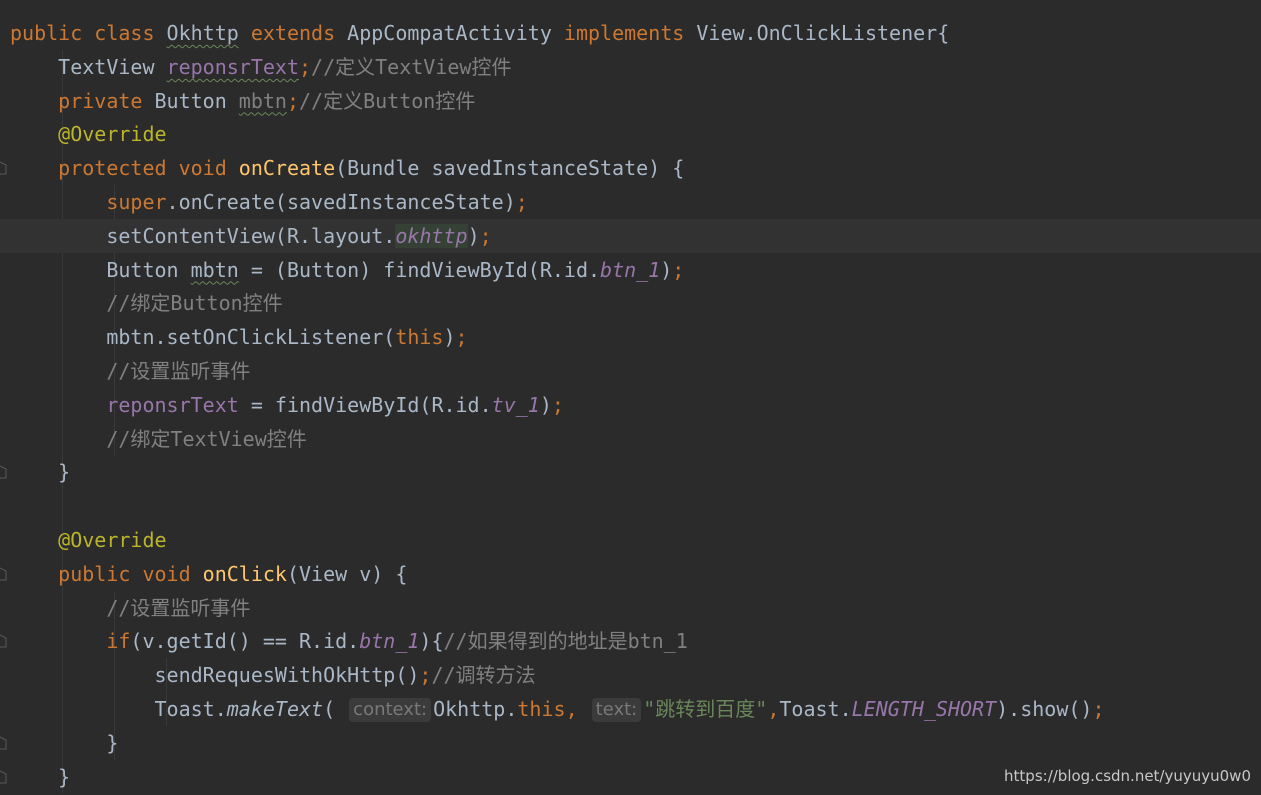  I want to click on code-token: //定义Button控件, so click(387, 100).